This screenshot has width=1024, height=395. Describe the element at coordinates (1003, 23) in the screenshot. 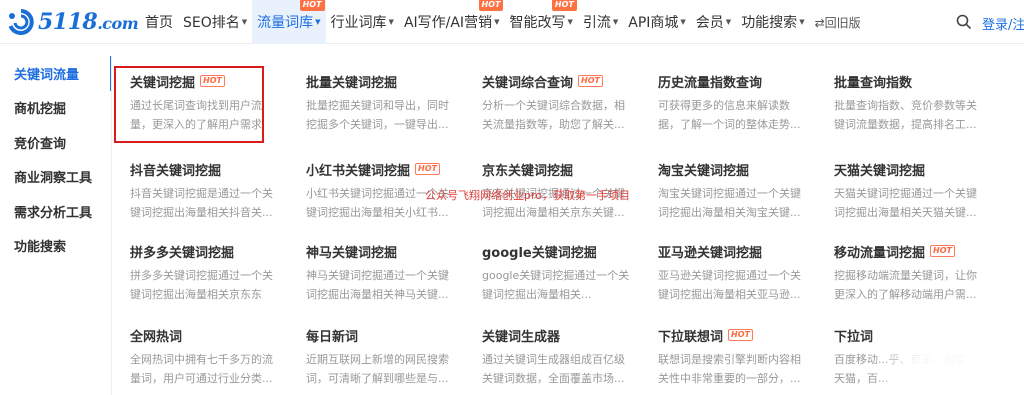

I see `login-register-link: 登录/注册` at that location.